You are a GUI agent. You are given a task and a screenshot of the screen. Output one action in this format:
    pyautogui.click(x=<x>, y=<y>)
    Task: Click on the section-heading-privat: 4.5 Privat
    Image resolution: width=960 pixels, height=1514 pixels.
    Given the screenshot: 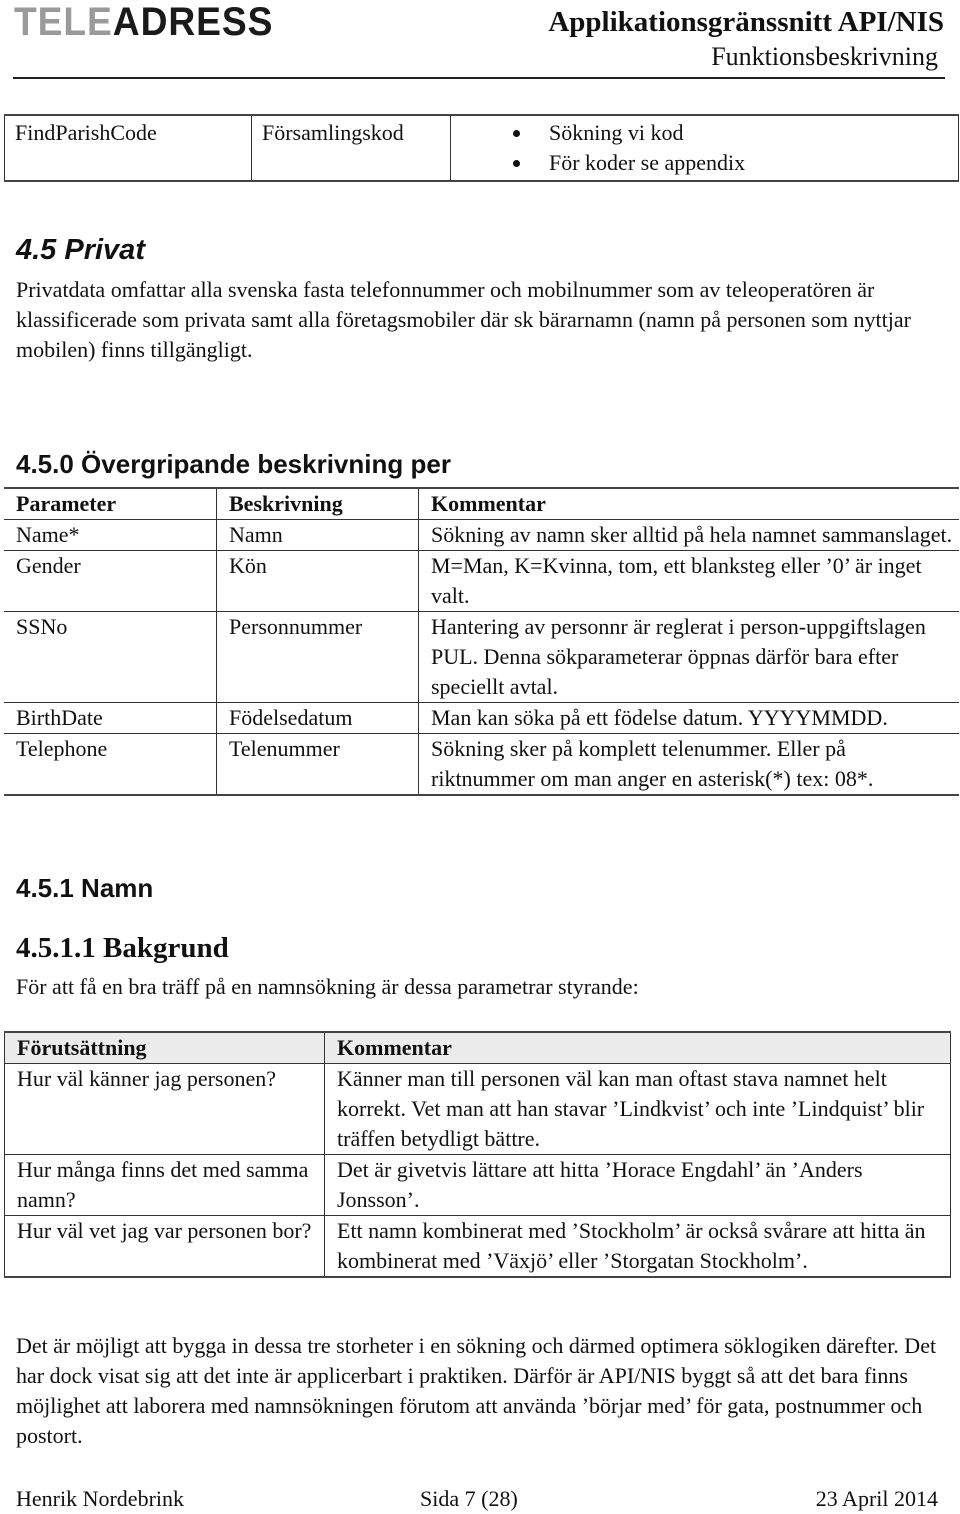 What is the action you would take?
    pyautogui.click(x=80, y=250)
    